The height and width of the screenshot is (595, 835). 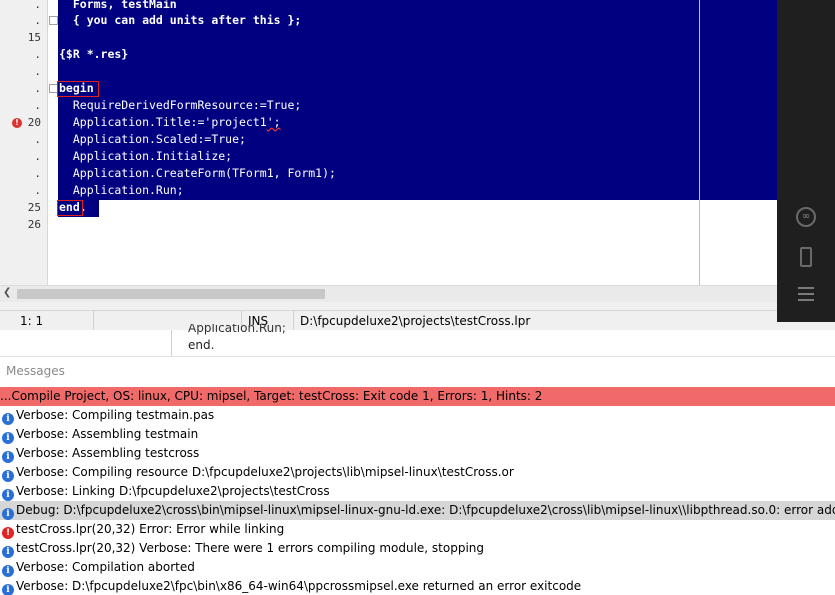 What do you see at coordinates (699, 142) in the screenshot?
I see `right-margin-line` at bounding box center [699, 142].